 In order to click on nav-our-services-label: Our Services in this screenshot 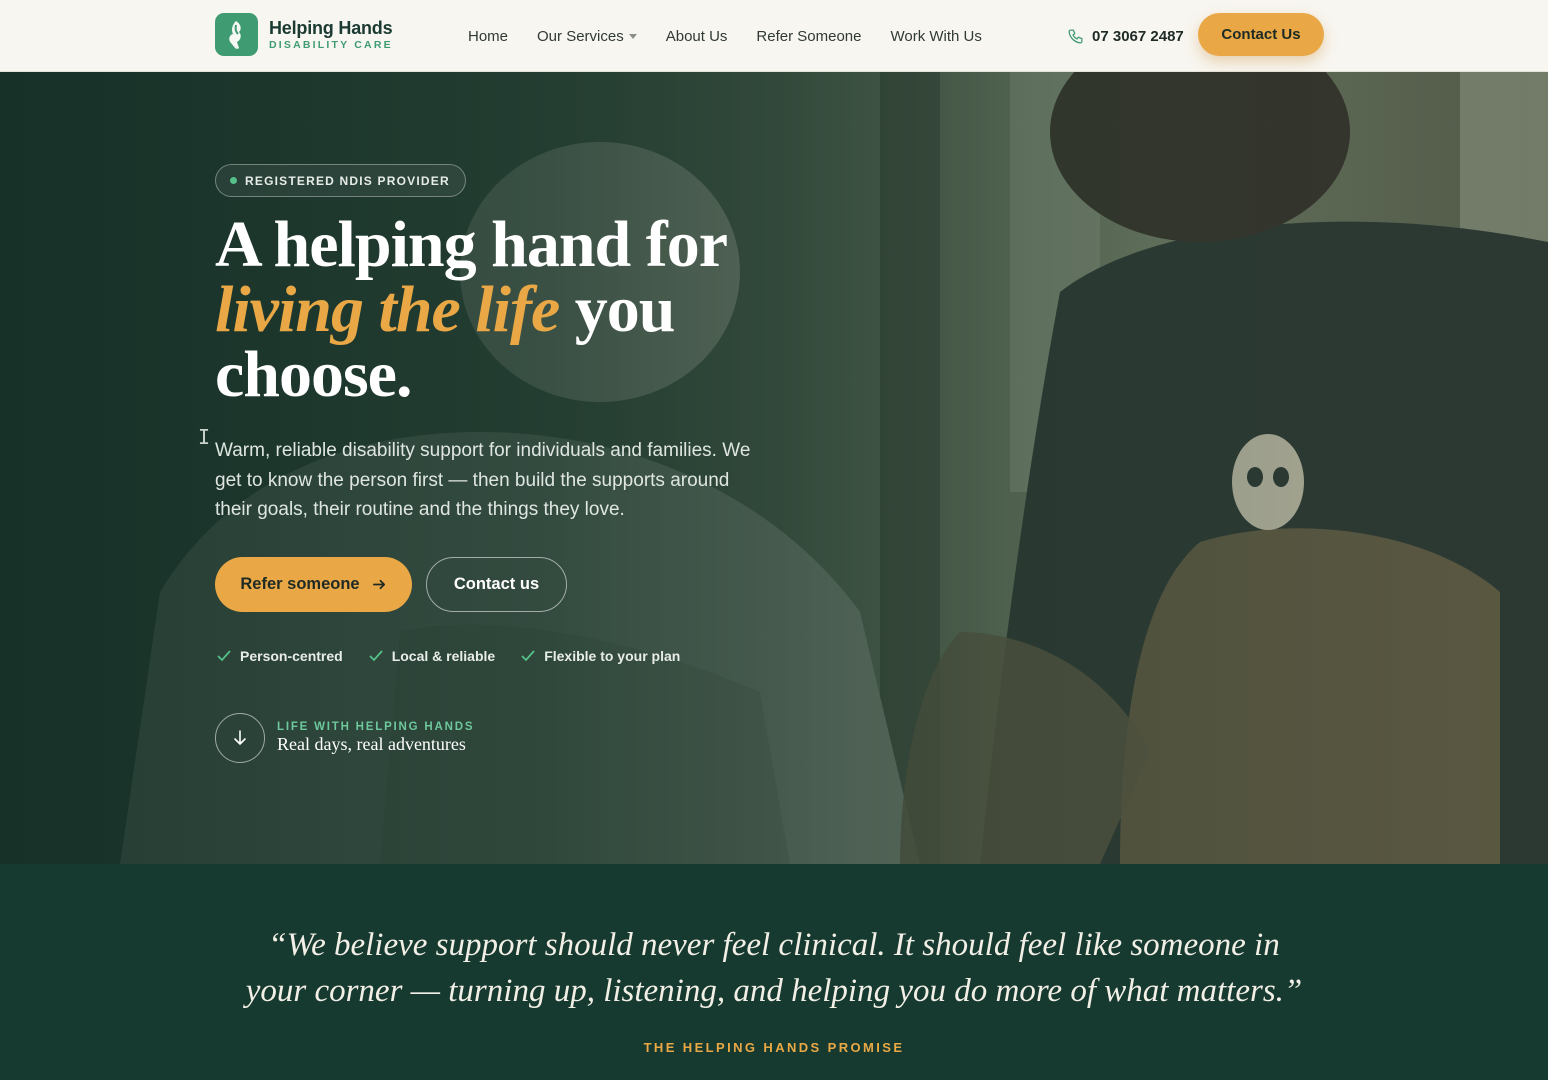, I will do `click(580, 36)`.